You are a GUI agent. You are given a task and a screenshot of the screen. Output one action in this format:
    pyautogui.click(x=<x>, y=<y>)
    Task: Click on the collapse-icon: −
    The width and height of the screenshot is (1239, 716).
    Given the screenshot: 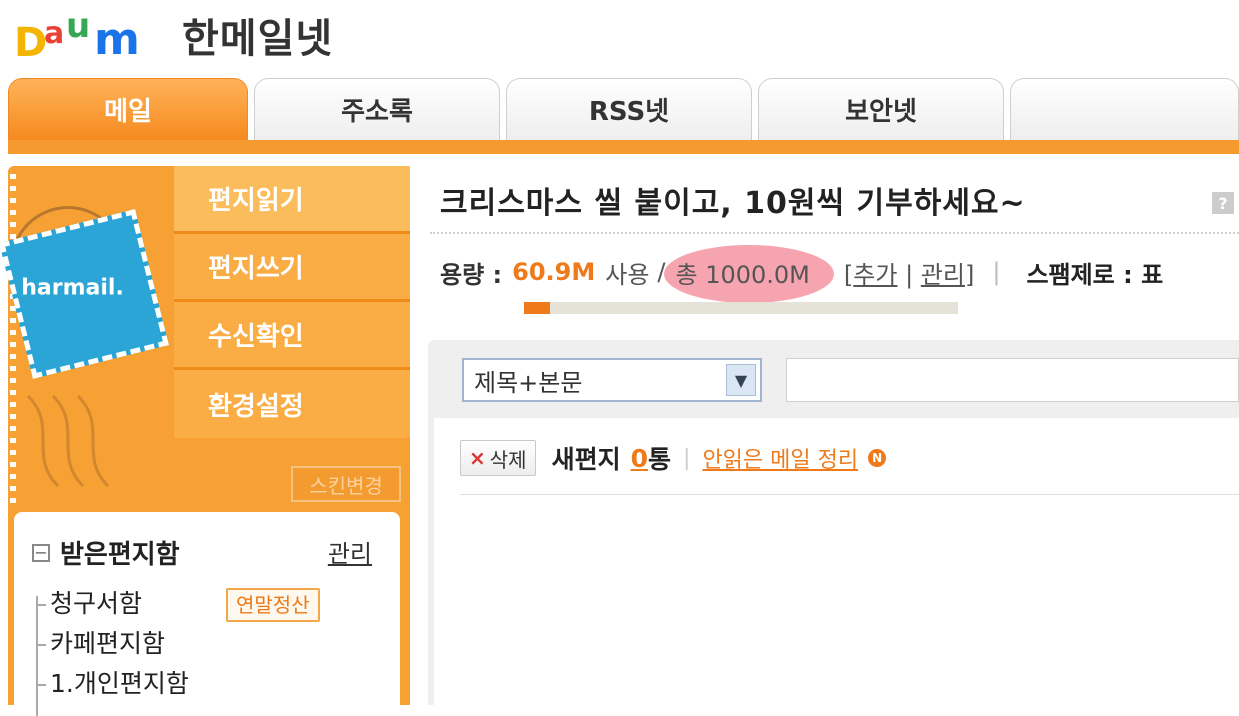 What is the action you would take?
    pyautogui.click(x=41, y=552)
    